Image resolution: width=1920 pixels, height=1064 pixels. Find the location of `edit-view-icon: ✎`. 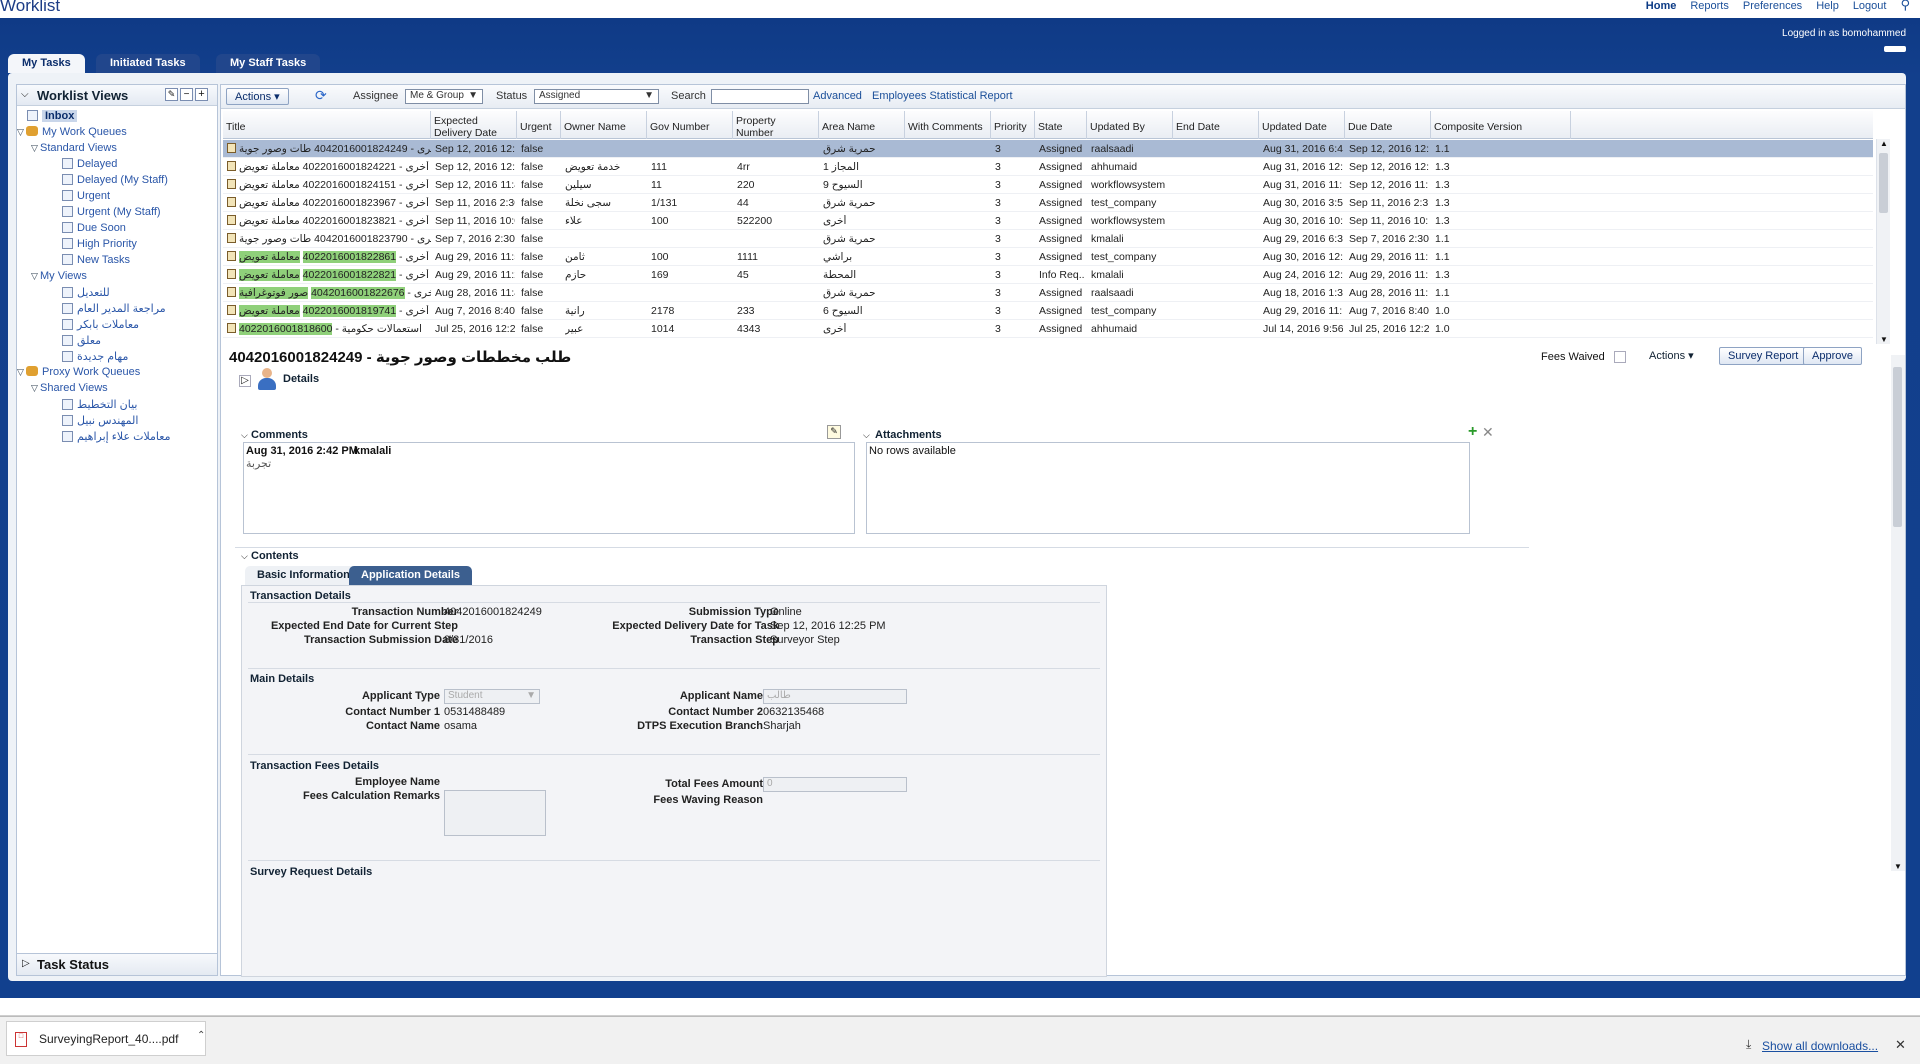

edit-view-icon: ✎ is located at coordinates (171, 94).